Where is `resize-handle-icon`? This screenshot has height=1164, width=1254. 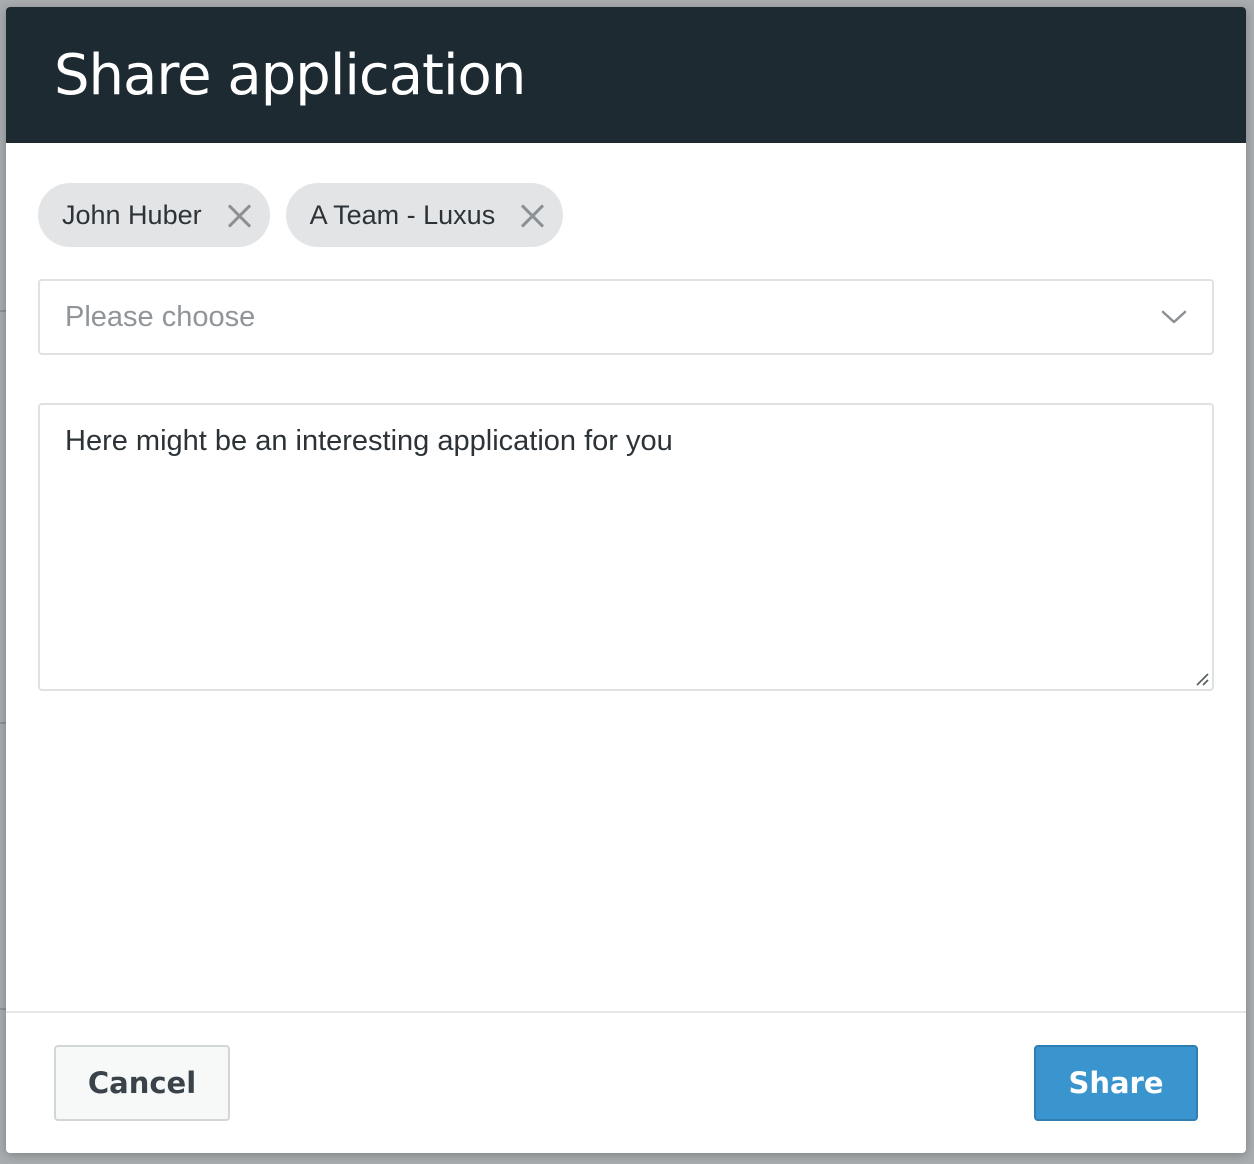 resize-handle-icon is located at coordinates (1202, 679).